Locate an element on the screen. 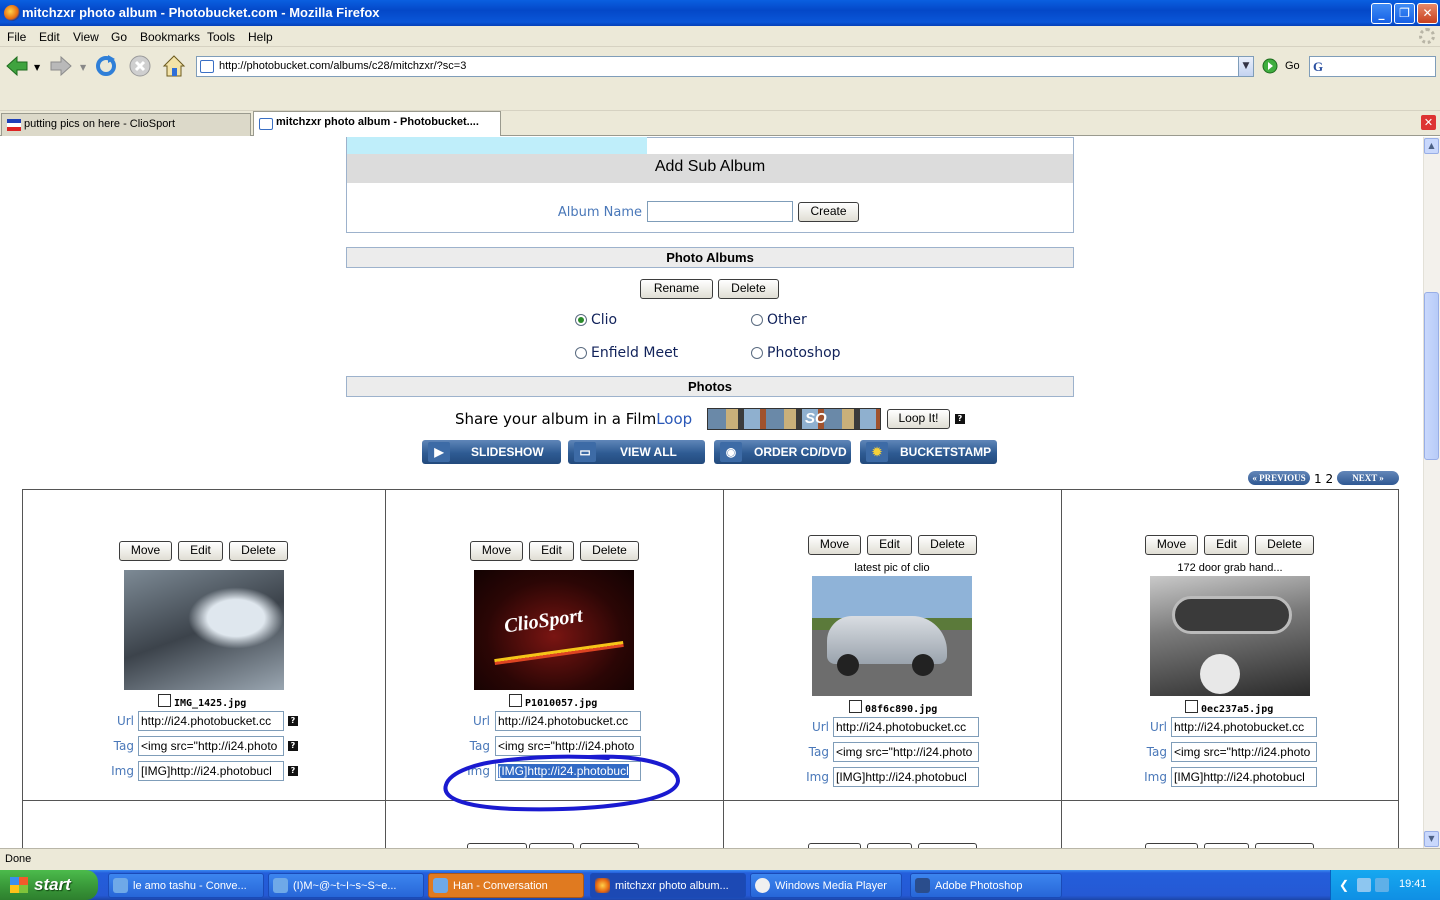 The height and width of the screenshot is (900, 1440). radio-clio is located at coordinates (581, 320).